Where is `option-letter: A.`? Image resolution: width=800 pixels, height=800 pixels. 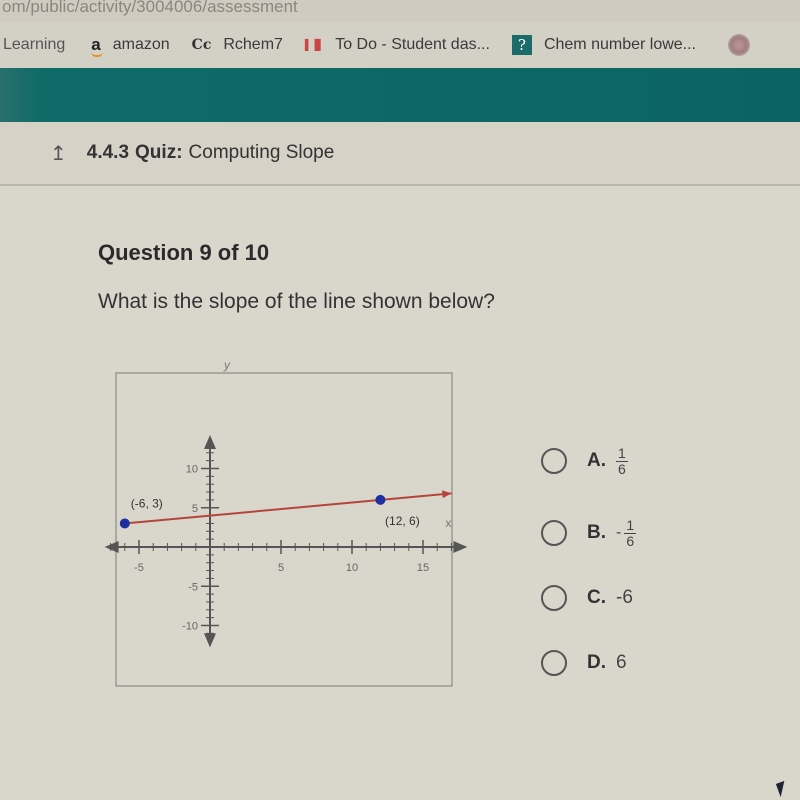 option-letter: A. is located at coordinates (596, 460).